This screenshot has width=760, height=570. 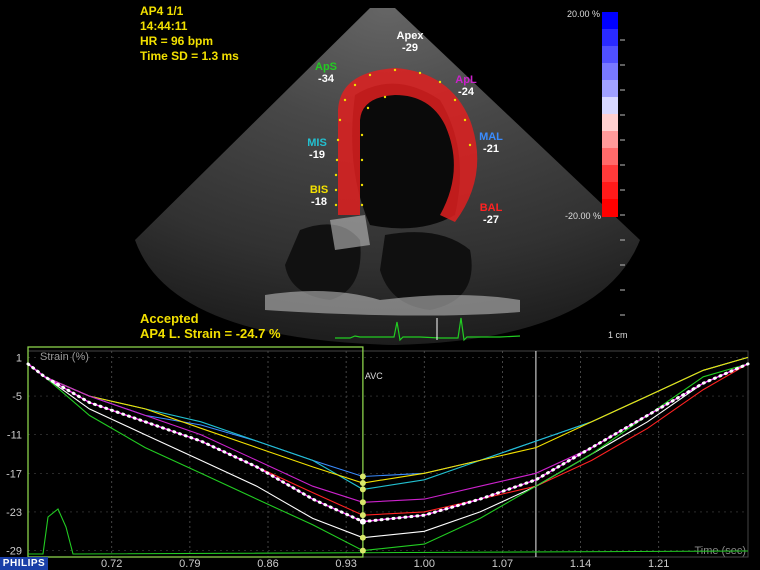 I want to click on y-tick-label: -29, so click(x=14, y=552).